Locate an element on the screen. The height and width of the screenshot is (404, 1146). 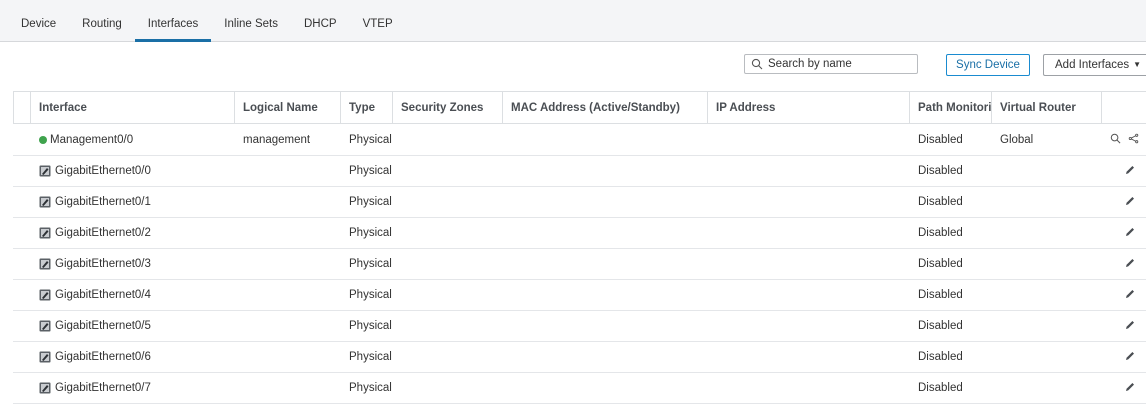
header-type: Type is located at coordinates (366, 107).